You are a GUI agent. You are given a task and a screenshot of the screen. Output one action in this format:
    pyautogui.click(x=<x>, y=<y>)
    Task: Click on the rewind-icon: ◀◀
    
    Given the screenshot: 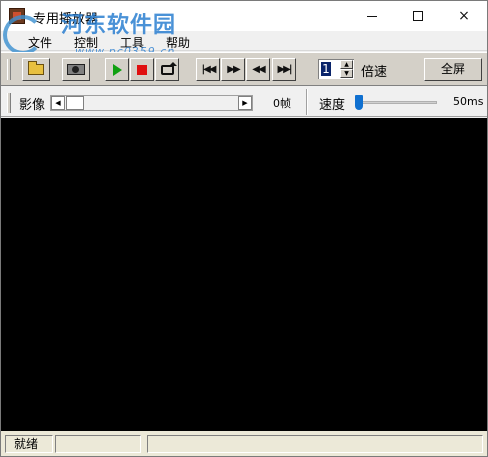 What is the action you would take?
    pyautogui.click(x=258, y=69)
    